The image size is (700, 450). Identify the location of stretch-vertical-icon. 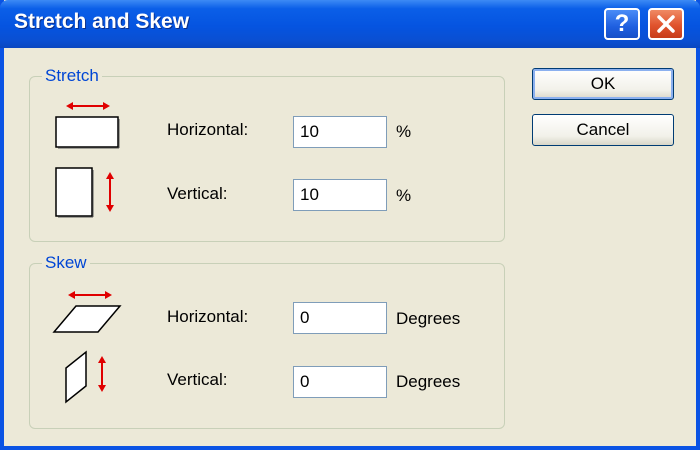
(84, 192).